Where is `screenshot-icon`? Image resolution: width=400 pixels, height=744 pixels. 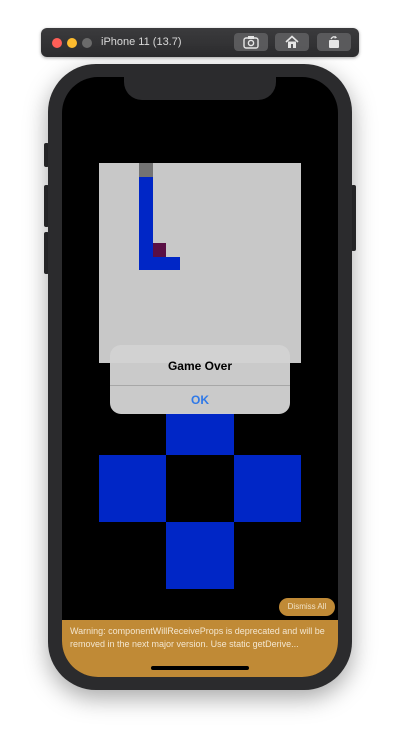 screenshot-icon is located at coordinates (251, 42).